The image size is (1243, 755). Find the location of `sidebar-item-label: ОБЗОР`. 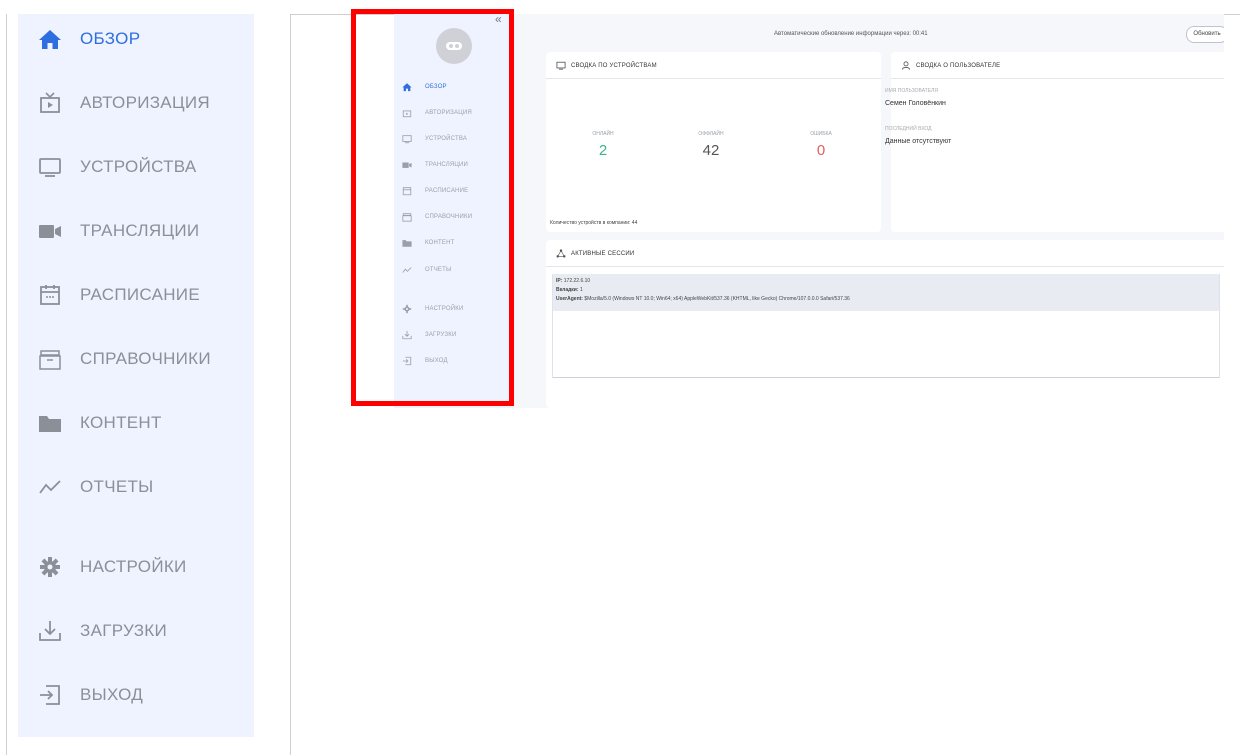

sidebar-item-label: ОБЗОР is located at coordinates (110, 38).